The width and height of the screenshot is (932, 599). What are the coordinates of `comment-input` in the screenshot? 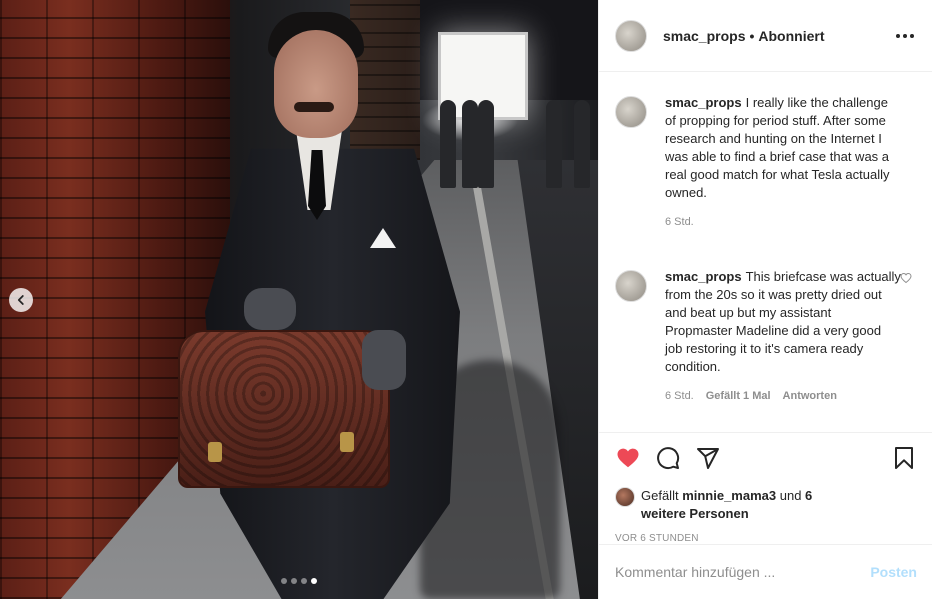 It's located at (743, 572).